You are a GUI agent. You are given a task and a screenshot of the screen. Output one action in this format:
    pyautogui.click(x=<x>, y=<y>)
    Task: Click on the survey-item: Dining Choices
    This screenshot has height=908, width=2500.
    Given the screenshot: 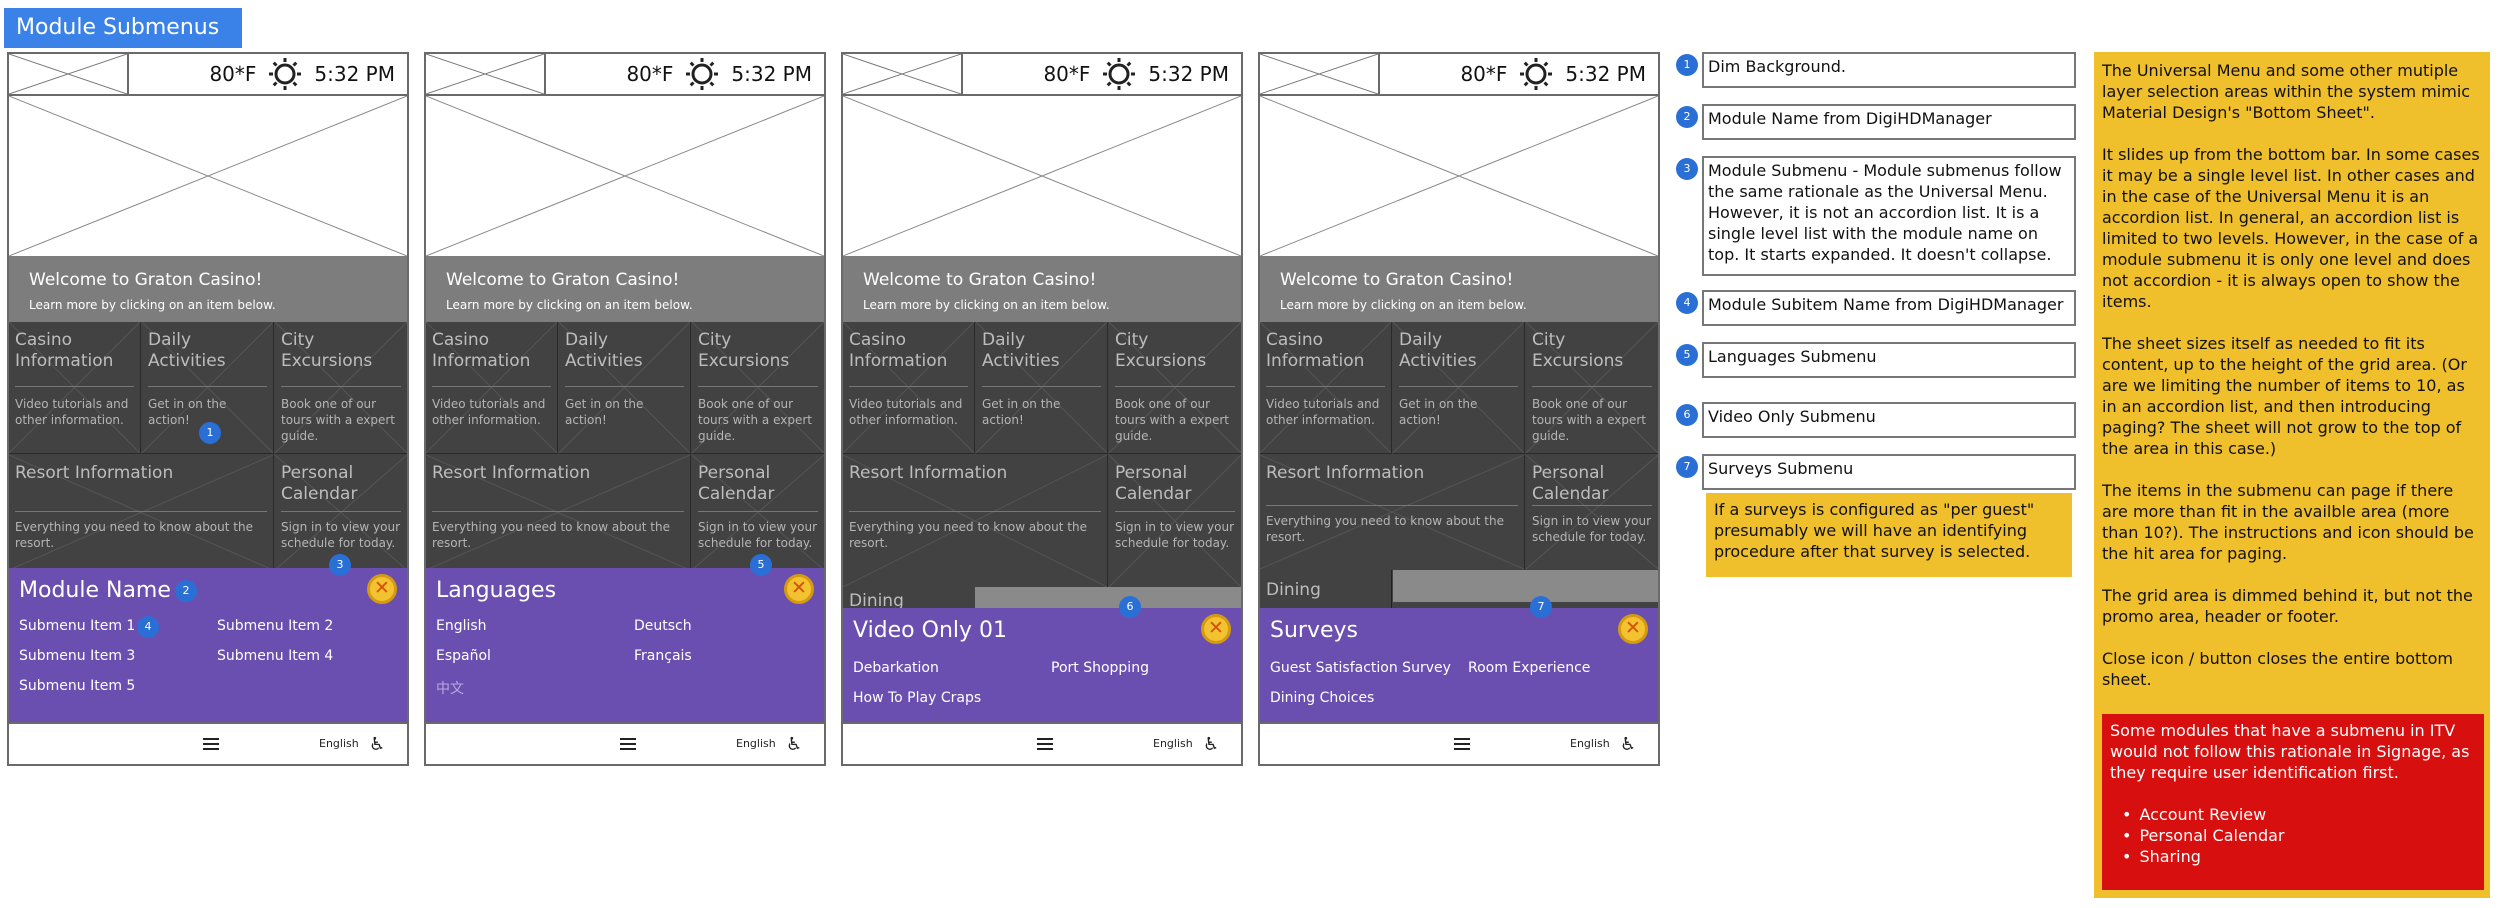 What is the action you would take?
    pyautogui.click(x=1322, y=698)
    